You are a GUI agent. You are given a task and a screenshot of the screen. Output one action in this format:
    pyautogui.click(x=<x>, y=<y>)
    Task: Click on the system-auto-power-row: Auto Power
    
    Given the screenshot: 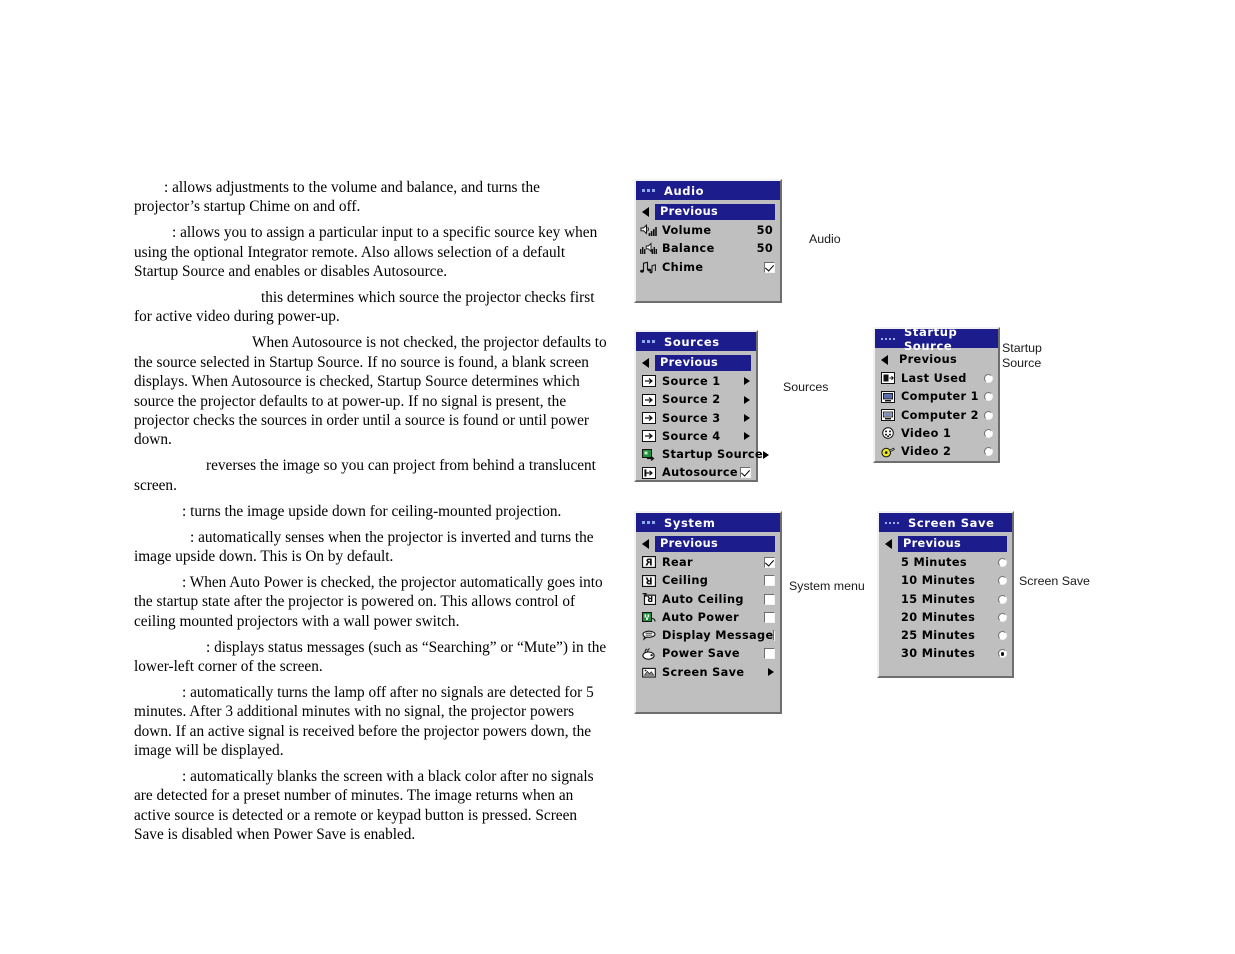 What is the action you would take?
    pyautogui.click(x=708, y=617)
    